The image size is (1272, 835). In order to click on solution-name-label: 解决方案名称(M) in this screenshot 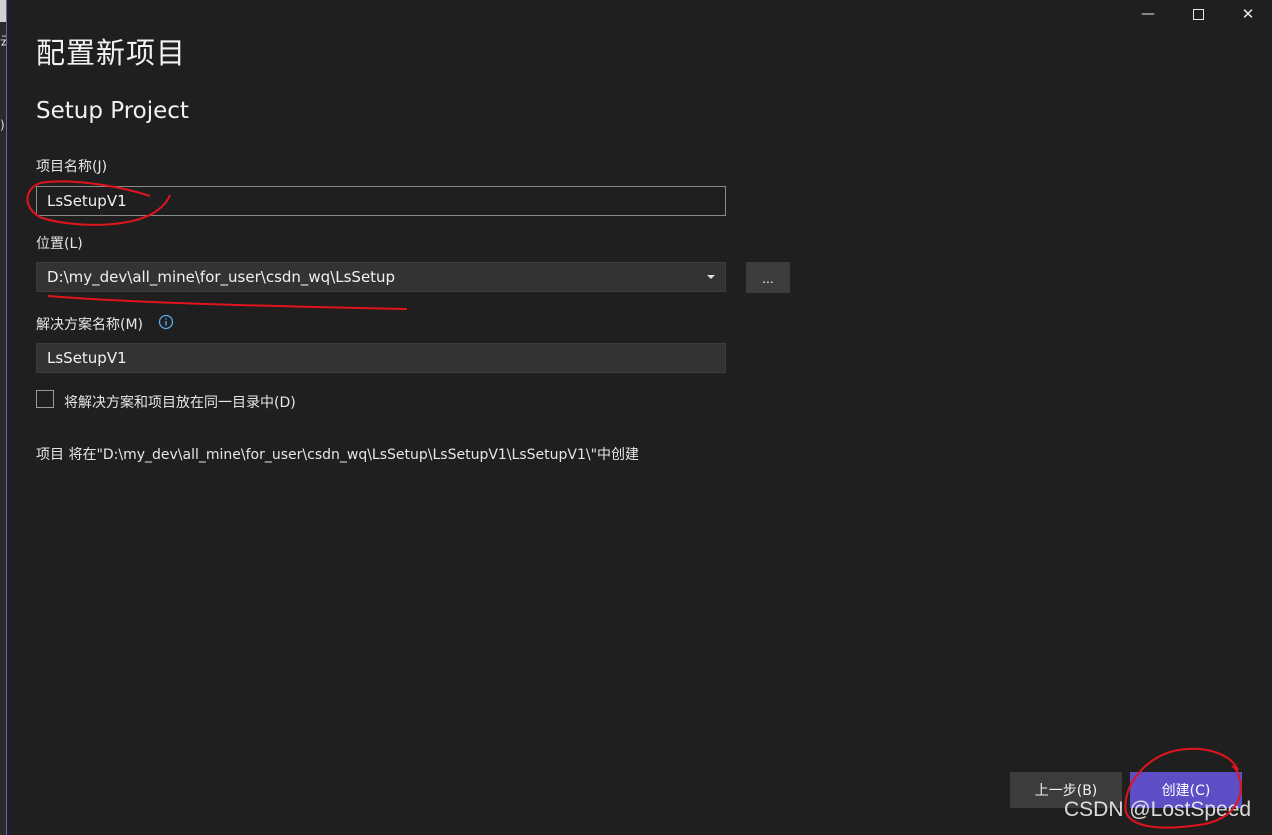, I will do `click(90, 325)`.